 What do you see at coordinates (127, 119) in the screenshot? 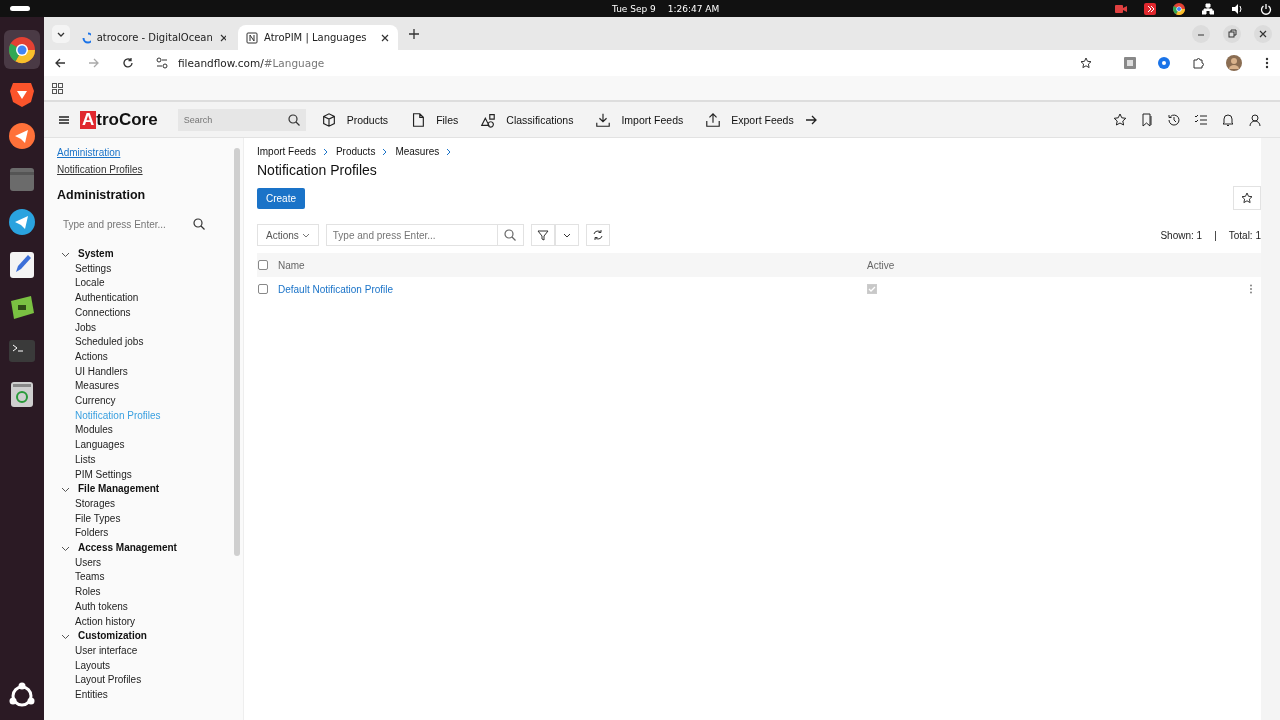
I see `logo-text: troCore` at bounding box center [127, 119].